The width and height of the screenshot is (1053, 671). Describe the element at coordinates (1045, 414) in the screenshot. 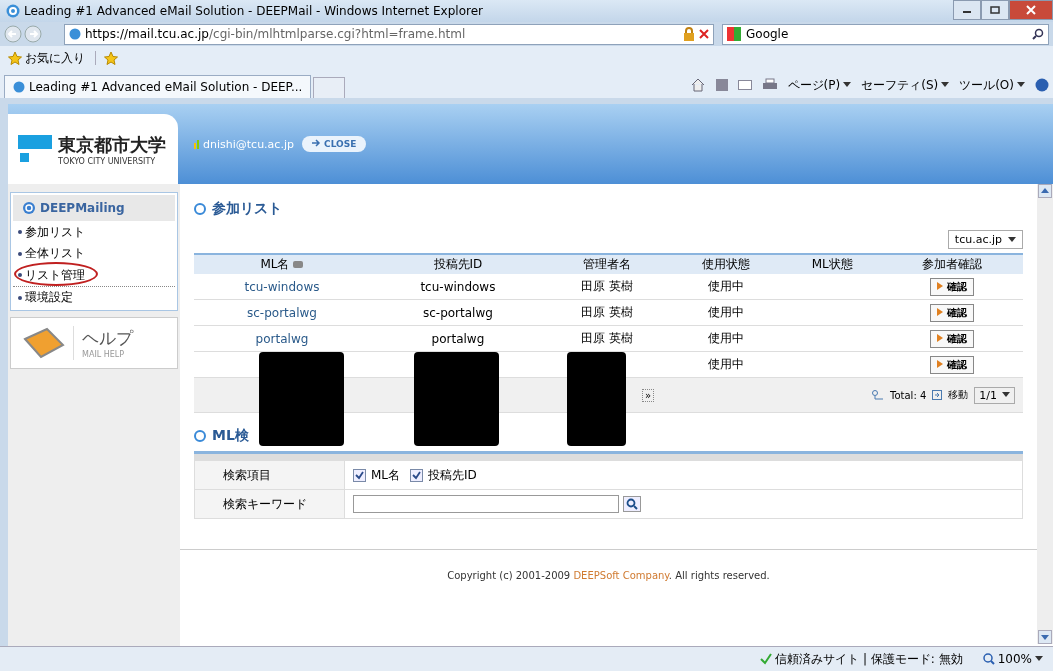

I see `scrollbar` at that location.